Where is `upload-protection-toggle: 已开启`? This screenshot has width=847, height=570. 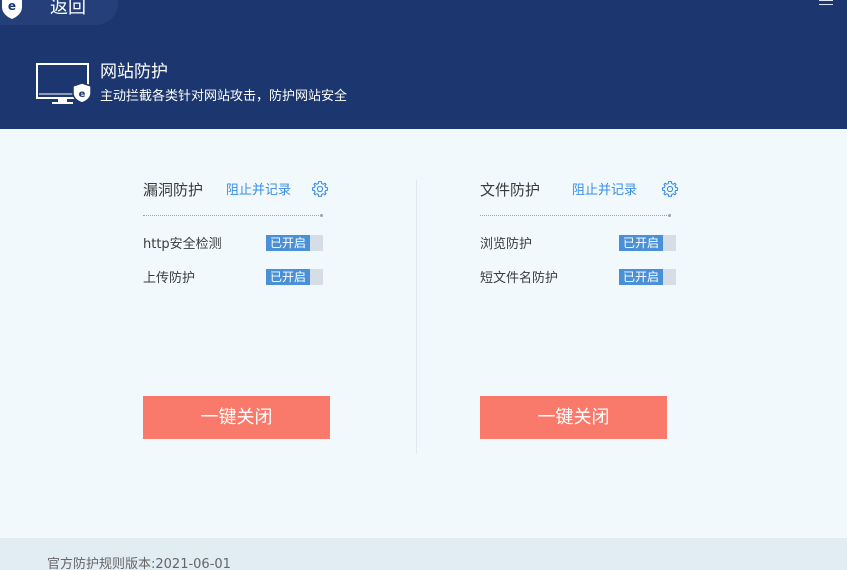
upload-protection-toggle: 已开启 is located at coordinates (294, 277).